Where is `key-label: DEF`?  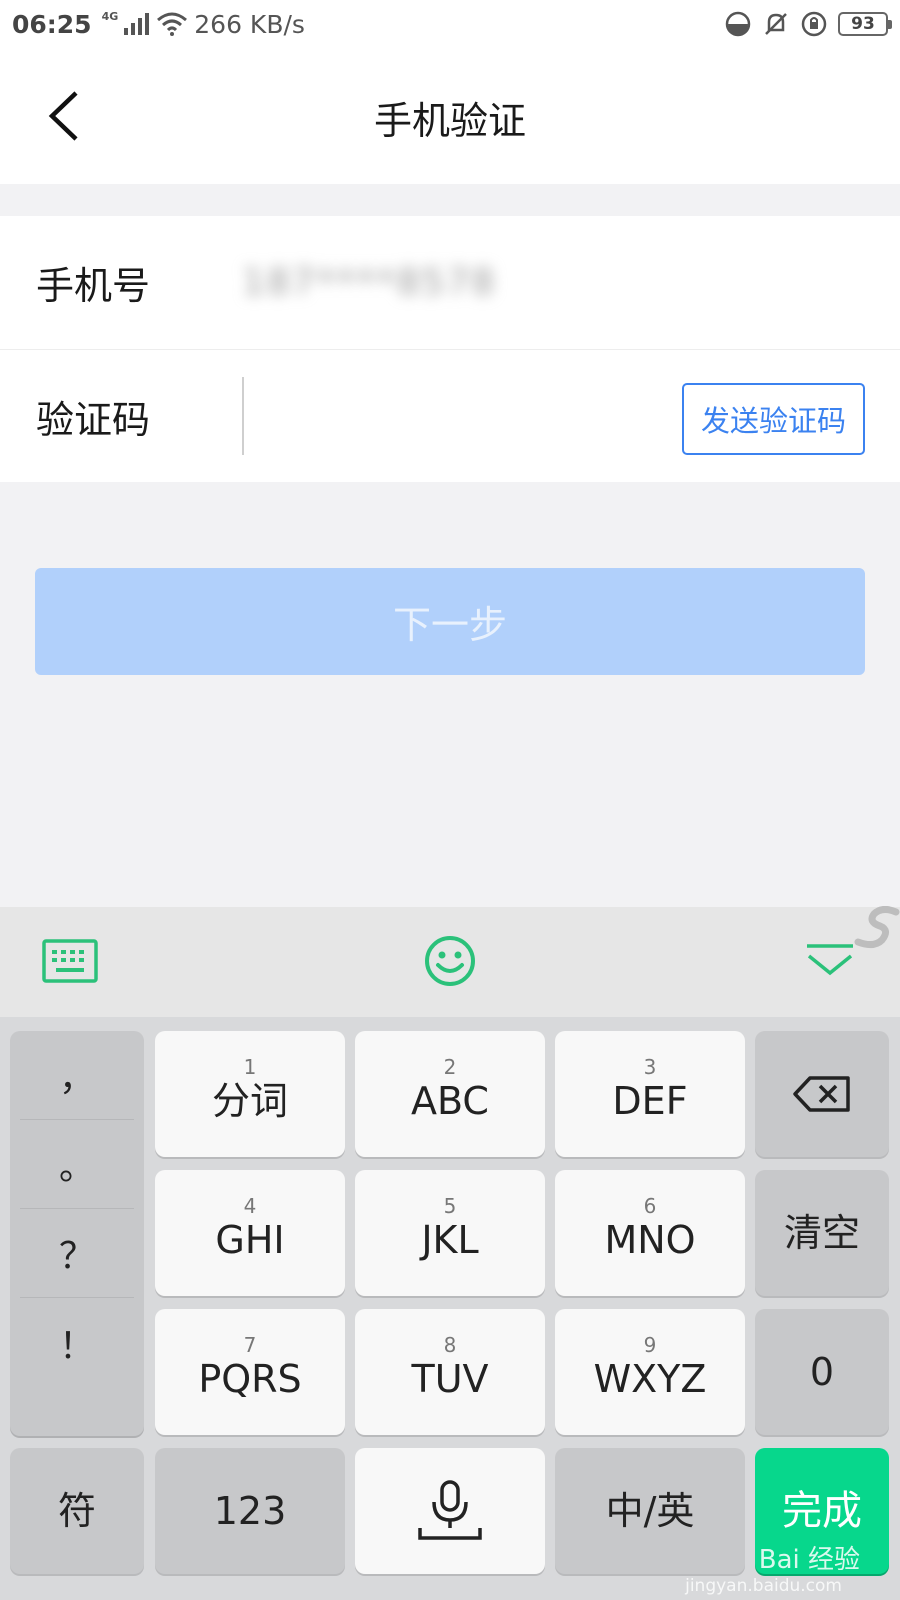
key-label: DEF is located at coordinates (650, 1101).